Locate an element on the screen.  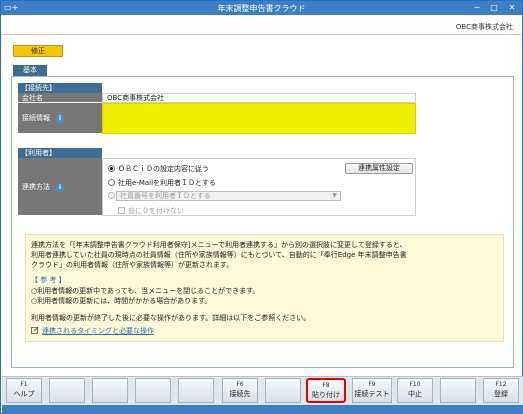
function-key-bar: F1 ヘルプ F6 接続先 F8 貼り付け F9 接続テスト F10 中止 F12 登録 is located at coordinates (262, 395).